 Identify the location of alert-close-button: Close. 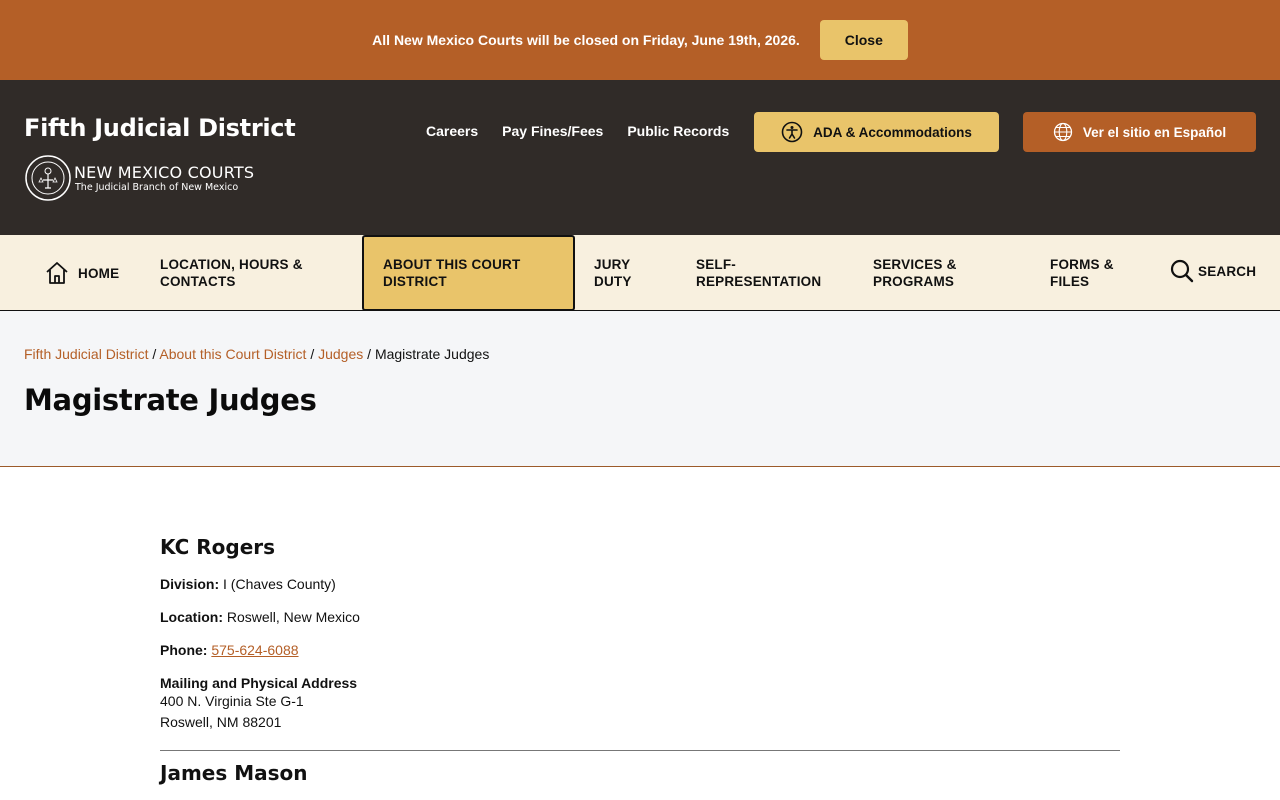
(863, 40).